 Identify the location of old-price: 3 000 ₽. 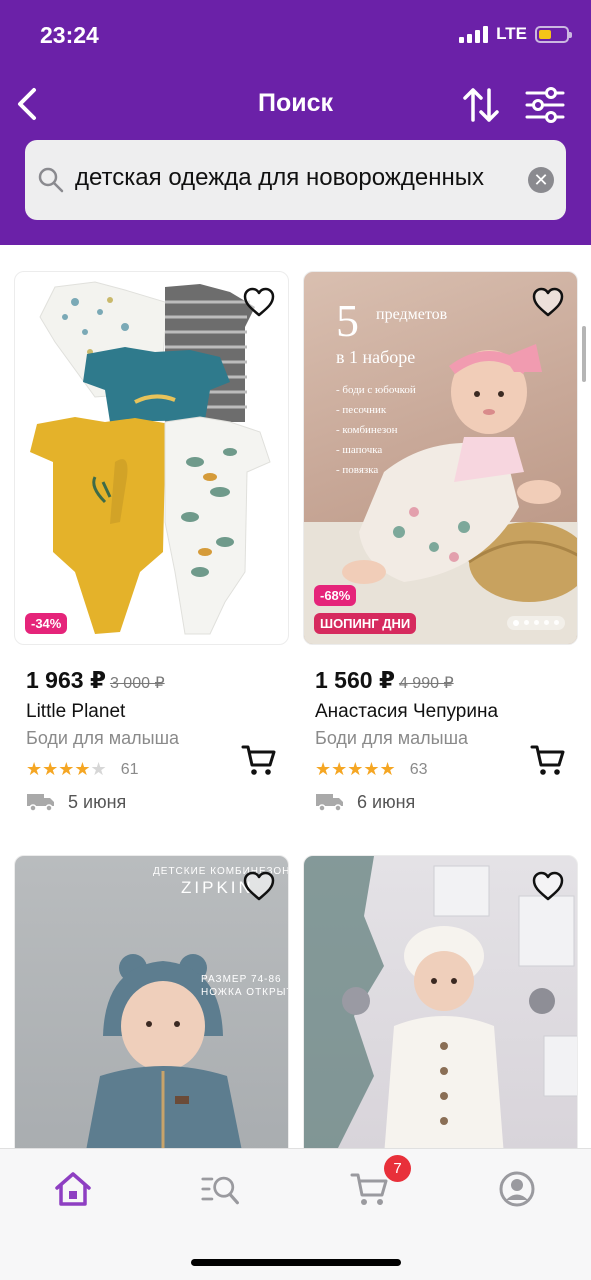
(137, 683).